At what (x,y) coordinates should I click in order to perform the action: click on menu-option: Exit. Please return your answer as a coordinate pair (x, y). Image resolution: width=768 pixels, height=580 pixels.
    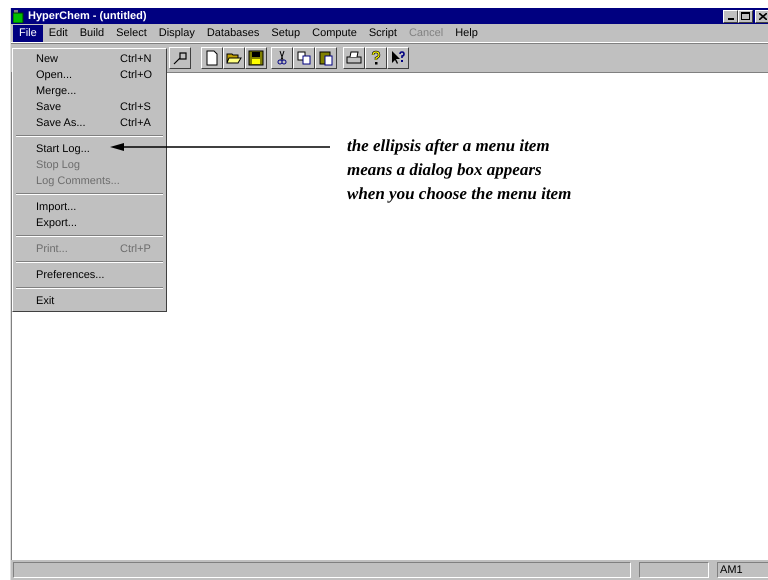
    Looking at the image, I should click on (45, 301).